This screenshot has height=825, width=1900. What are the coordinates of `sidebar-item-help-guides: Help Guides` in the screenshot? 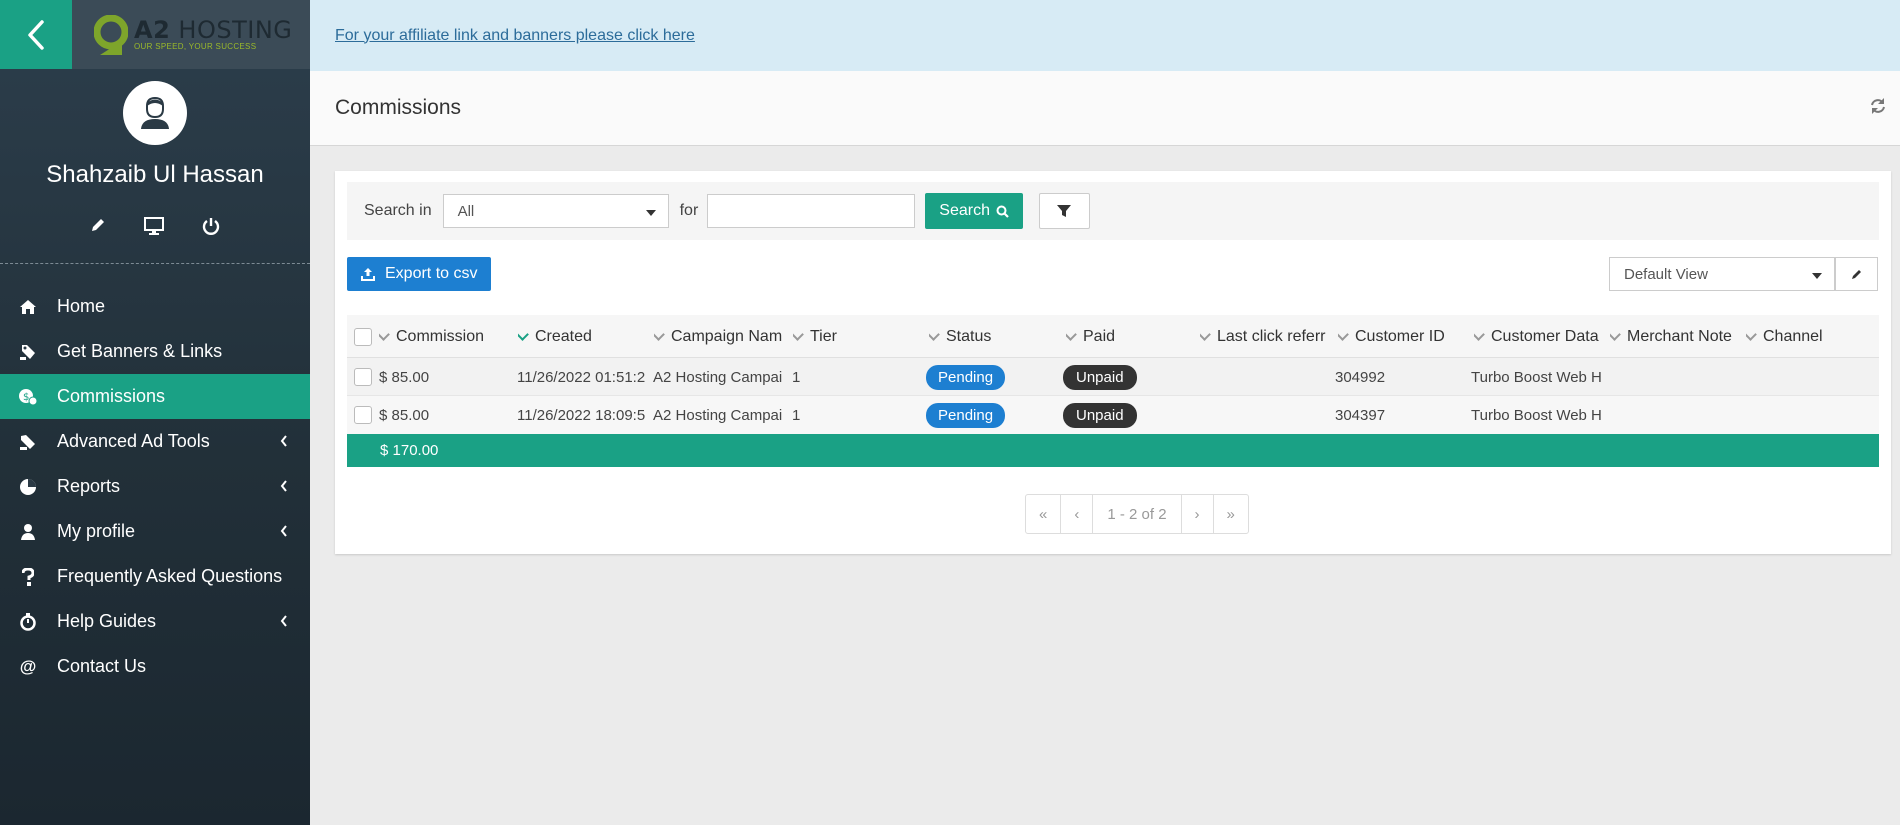 It's located at (155, 621).